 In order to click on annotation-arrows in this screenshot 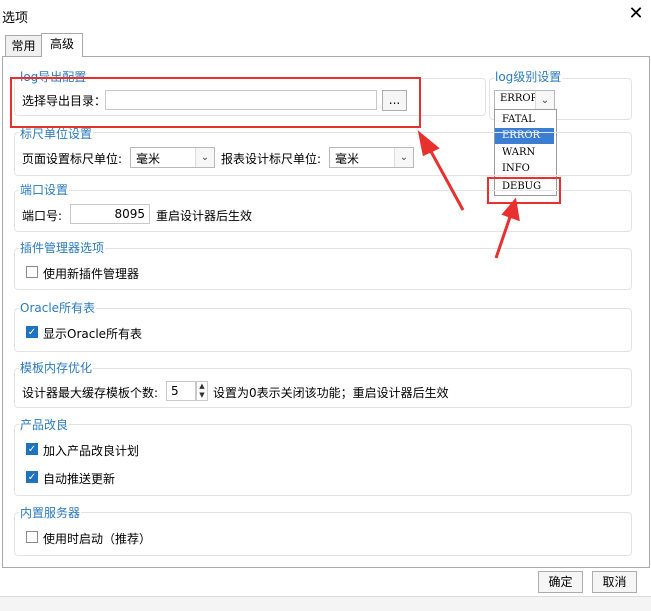, I will do `click(468, 194)`.